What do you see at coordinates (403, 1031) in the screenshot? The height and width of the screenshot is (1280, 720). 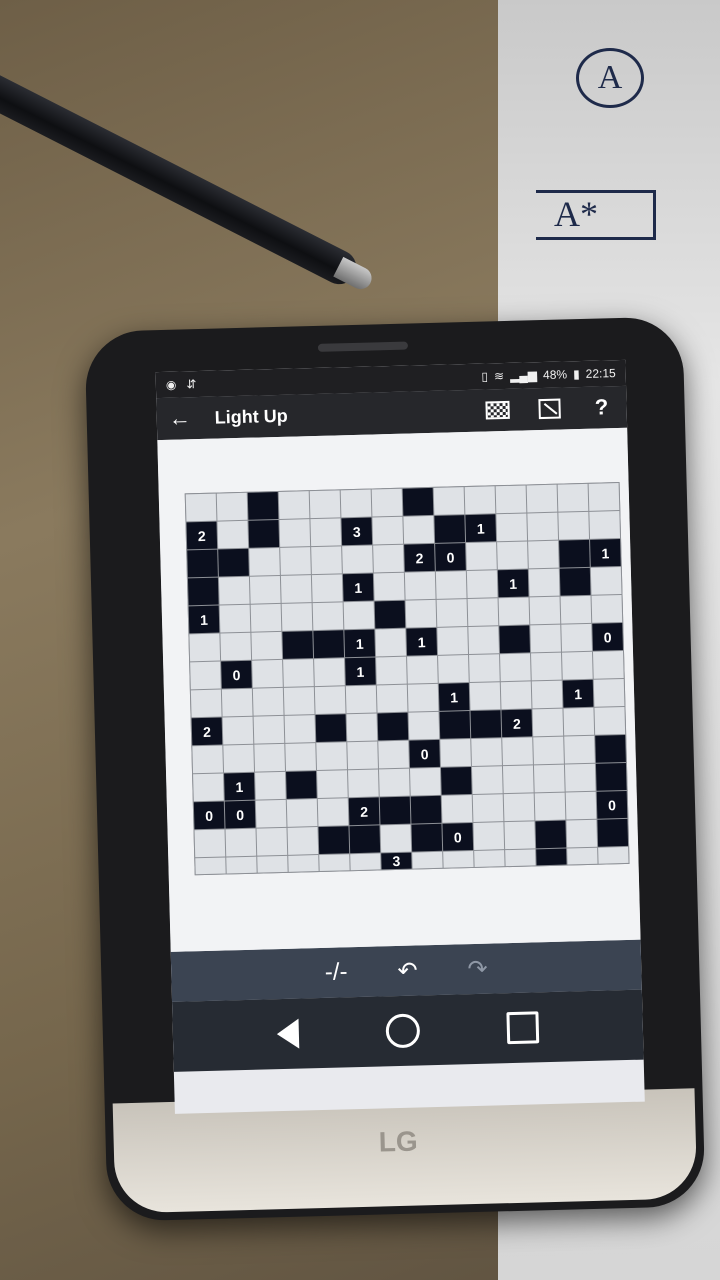 I see `nav-home-icon` at bounding box center [403, 1031].